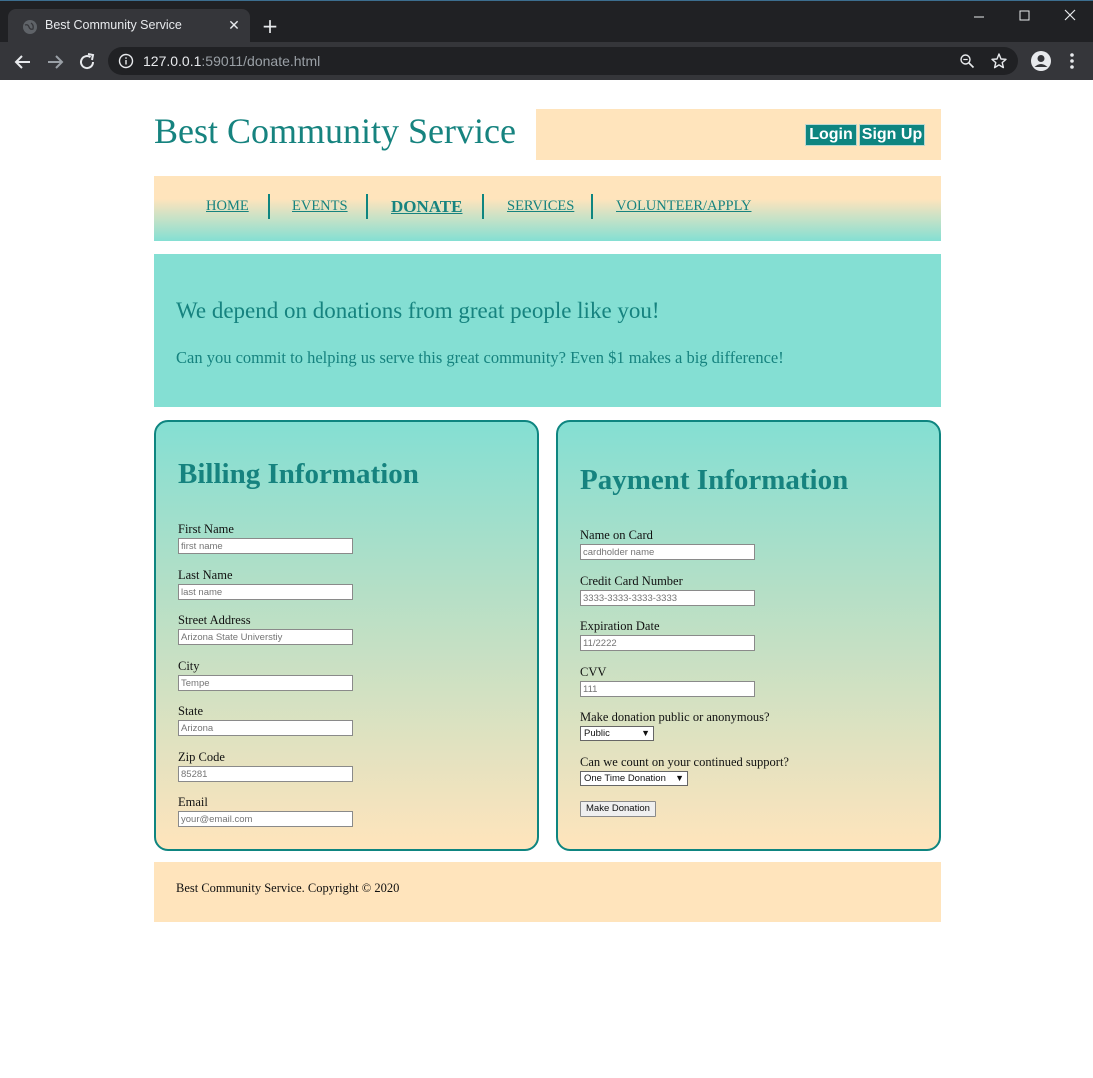 The image size is (1093, 1078). I want to click on zip-code-label: Zip Code, so click(201, 757).